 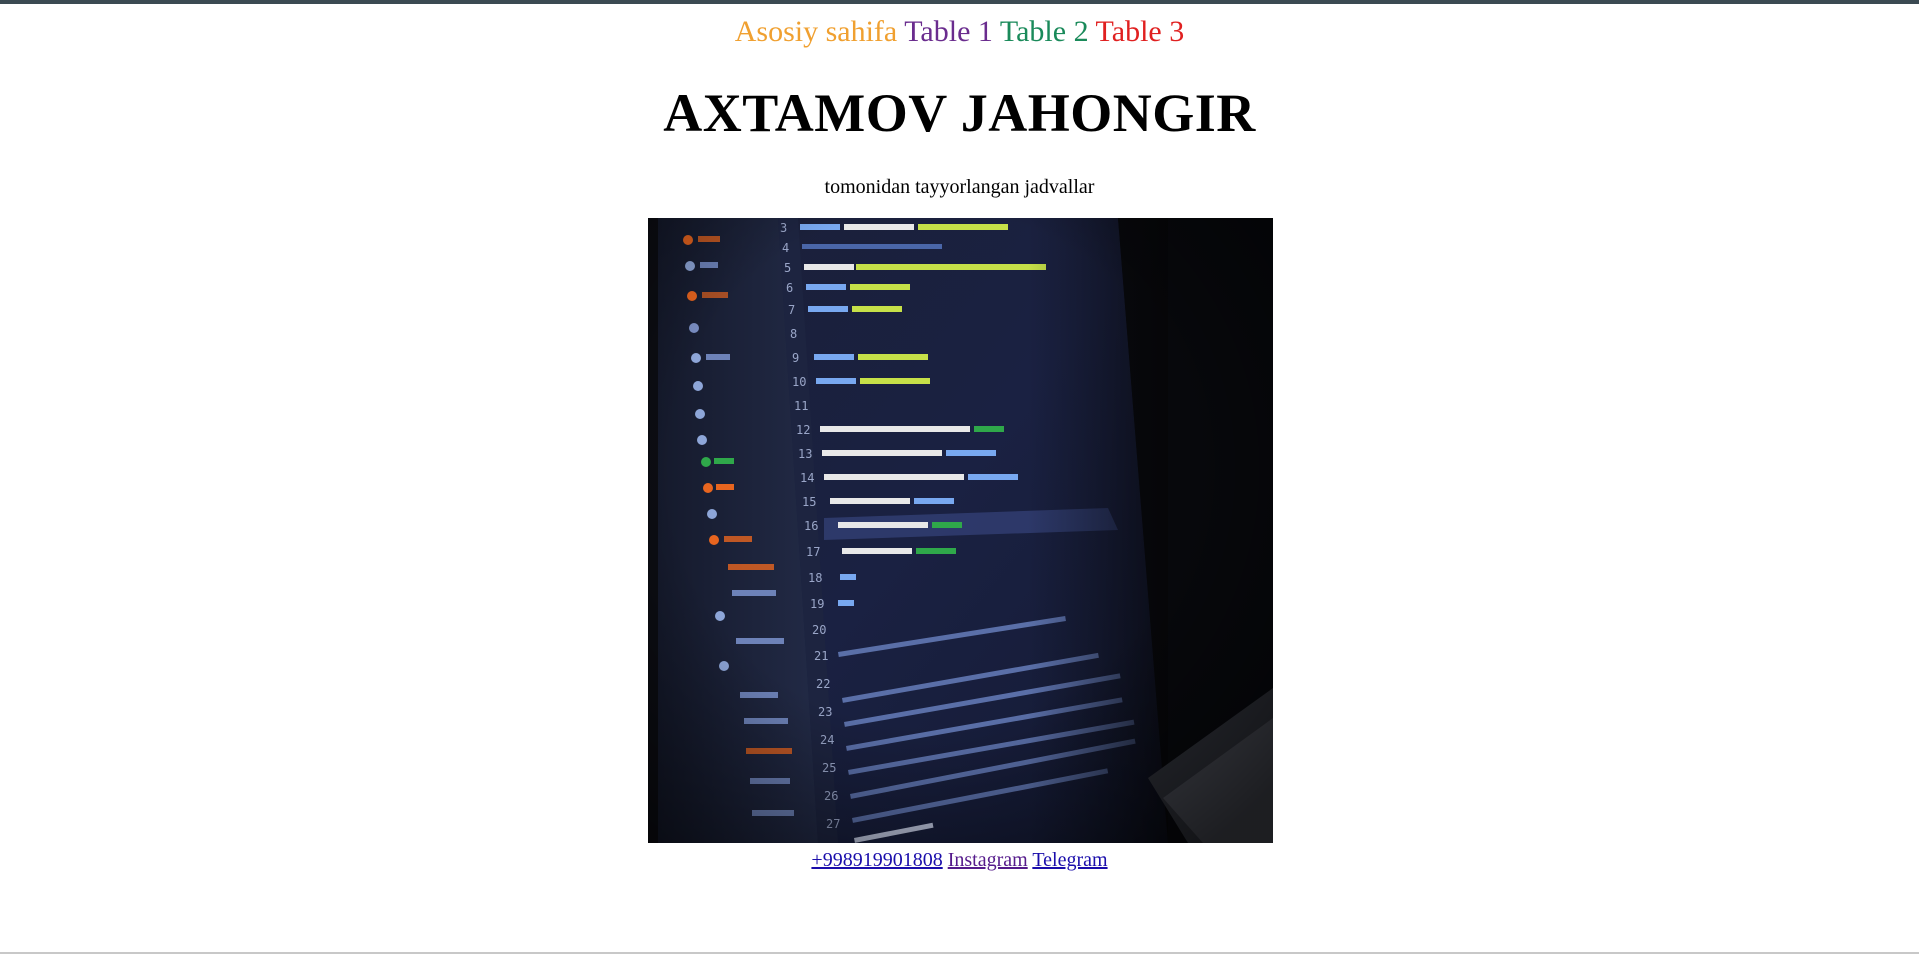 I want to click on phone-link: +998919901808, so click(x=876, y=860).